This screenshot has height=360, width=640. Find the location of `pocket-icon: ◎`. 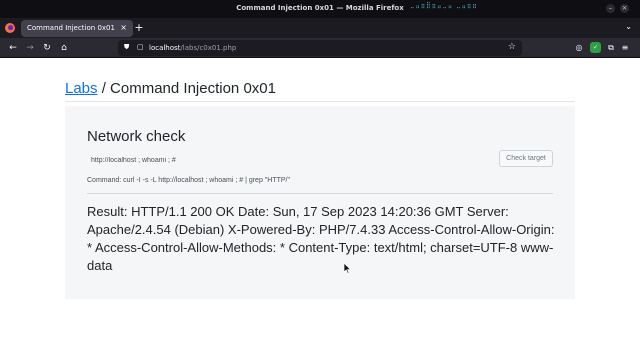

pocket-icon: ◎ is located at coordinates (579, 48).